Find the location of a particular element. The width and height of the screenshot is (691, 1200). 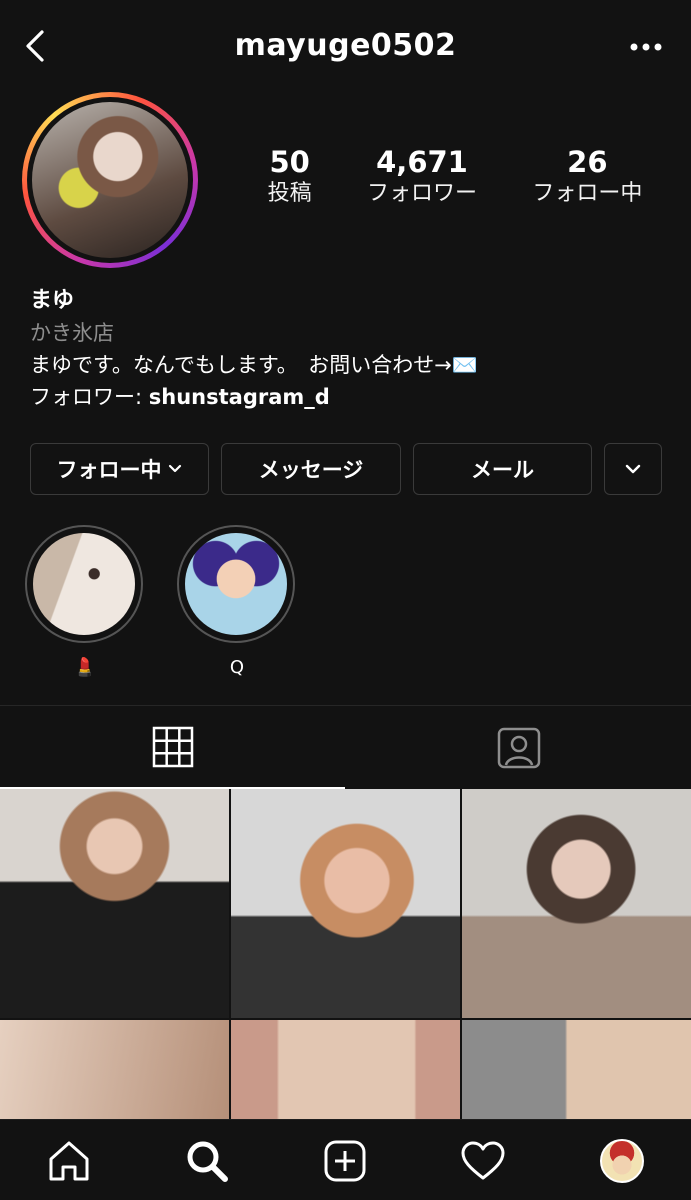

heart-icon is located at coordinates (483, 1160).